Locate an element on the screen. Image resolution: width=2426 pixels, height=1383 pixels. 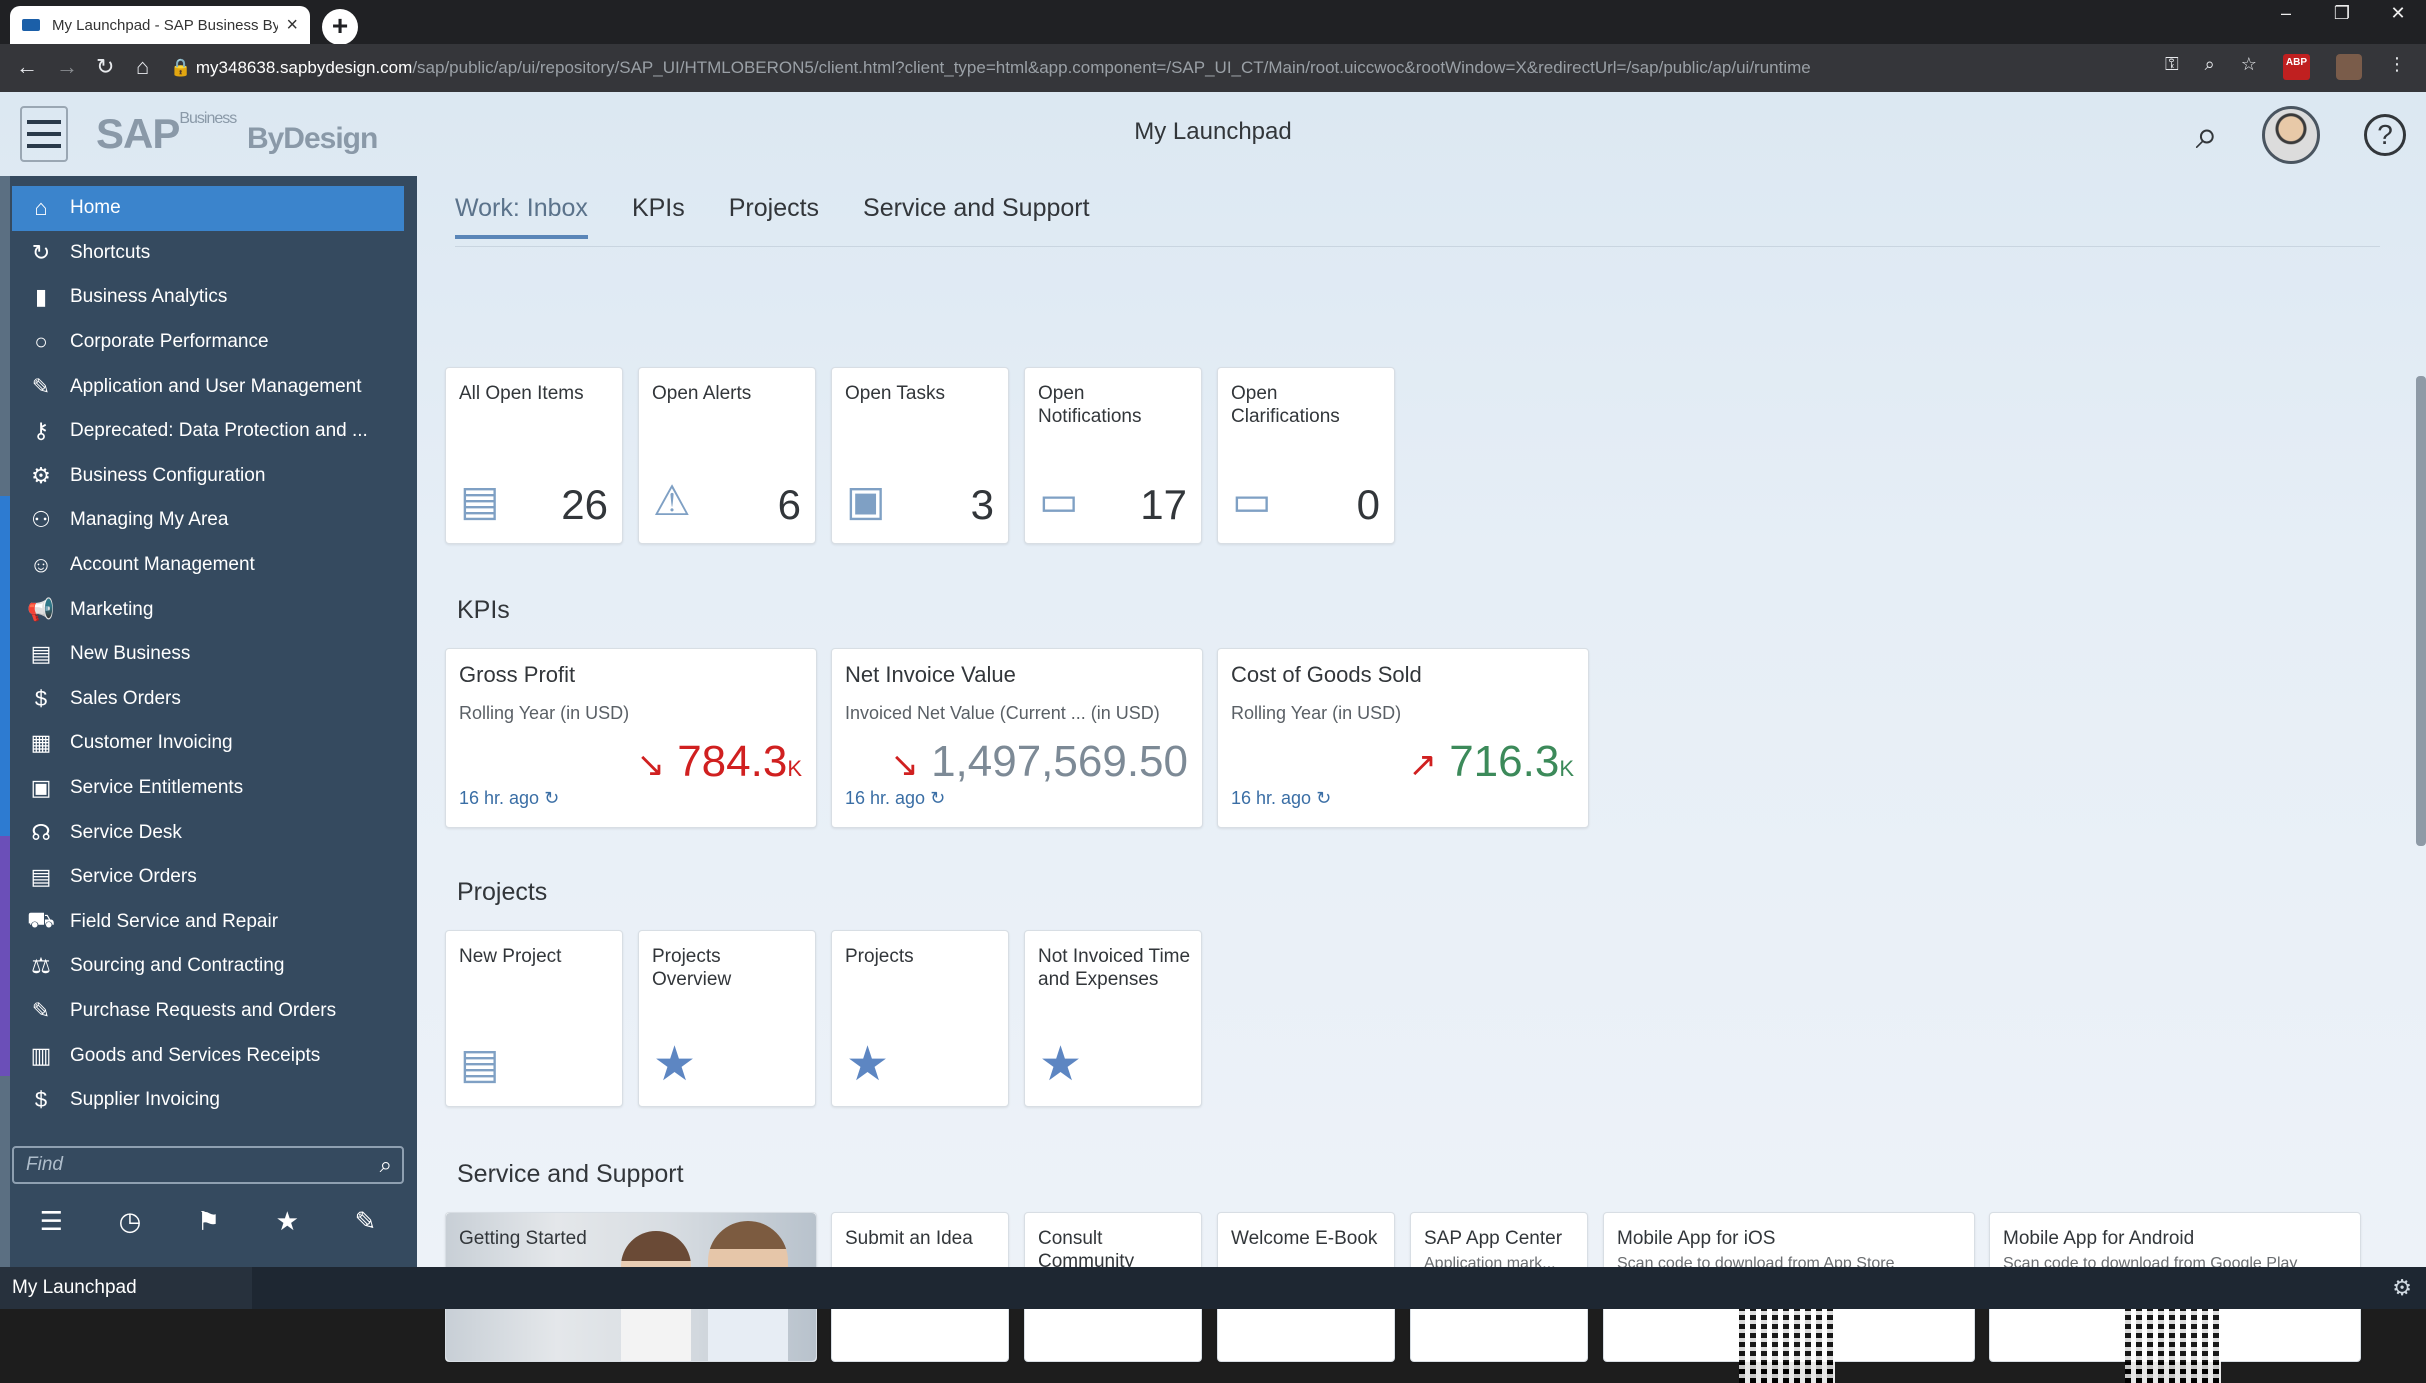
sidebar-item-business-configuration: ⚙ Business Configuration is located at coordinates (208, 476).